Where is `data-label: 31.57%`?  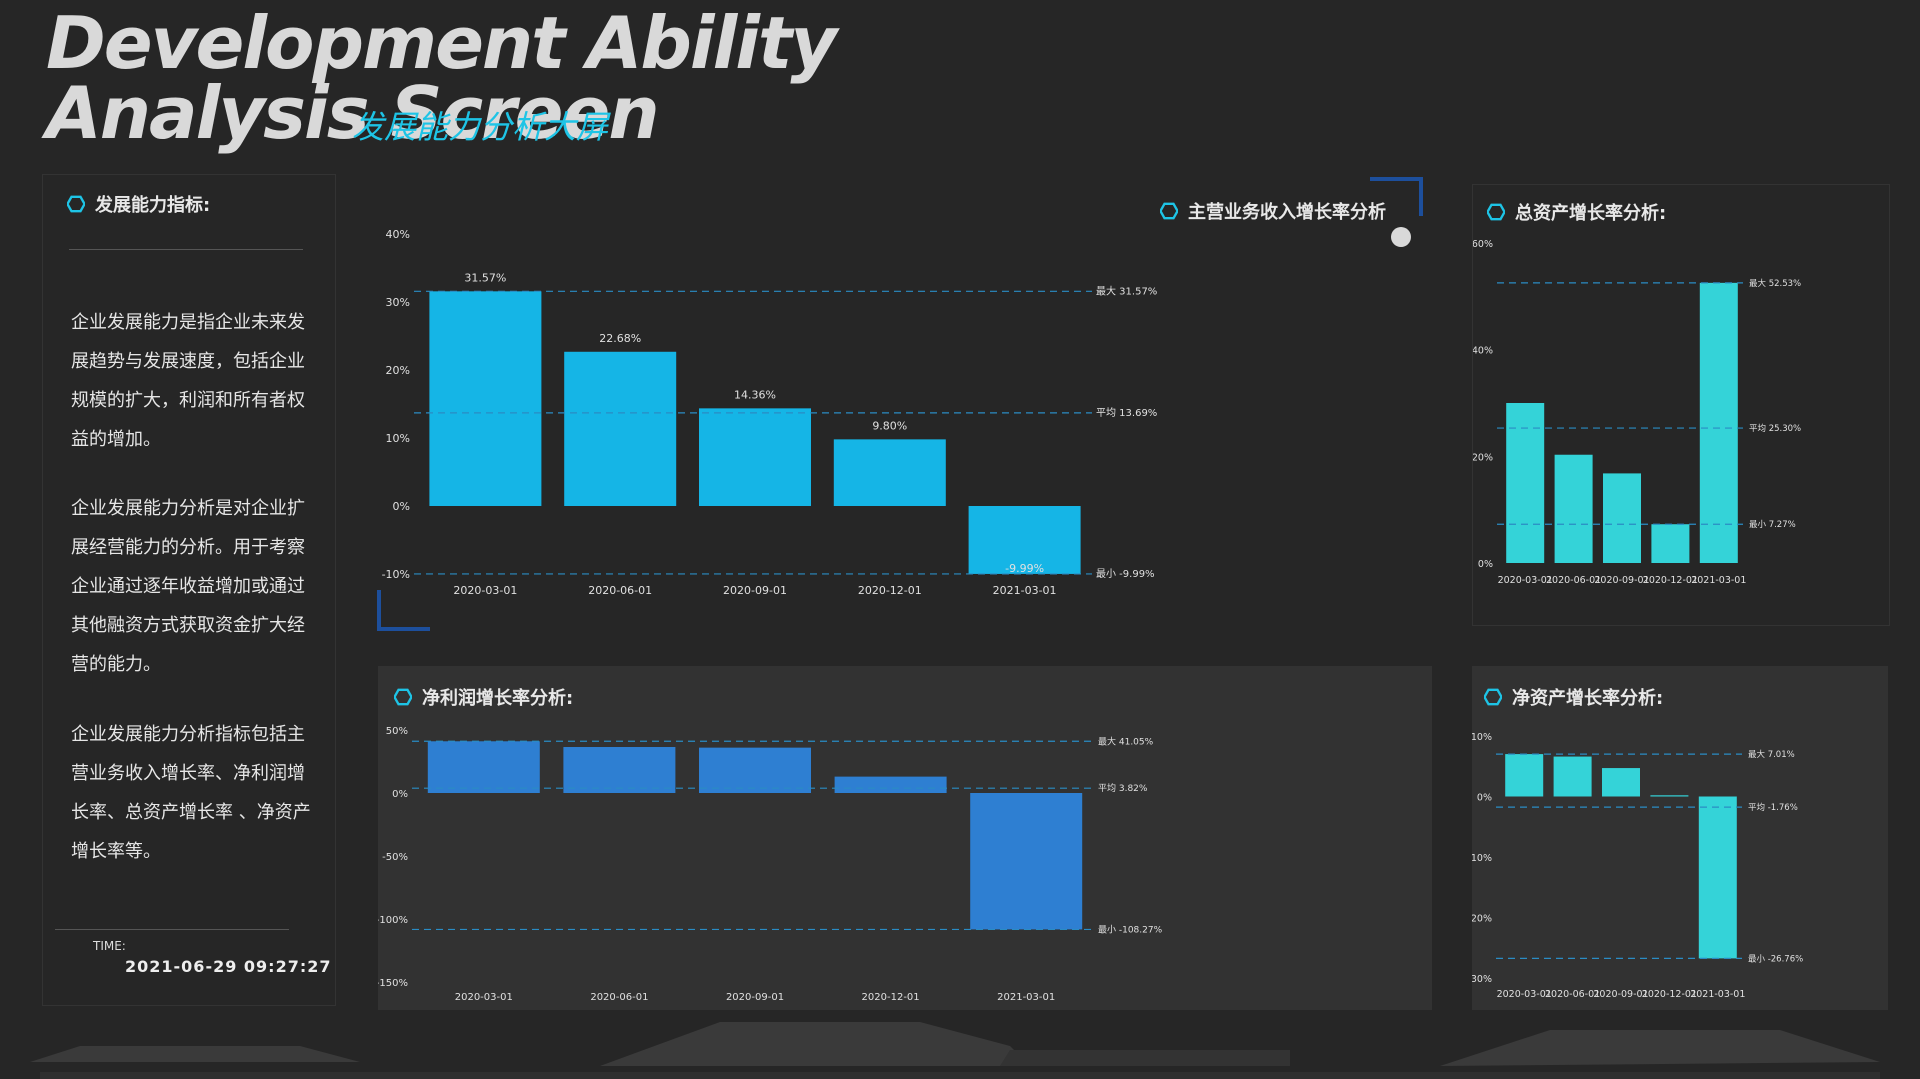 data-label: 31.57% is located at coordinates (485, 277).